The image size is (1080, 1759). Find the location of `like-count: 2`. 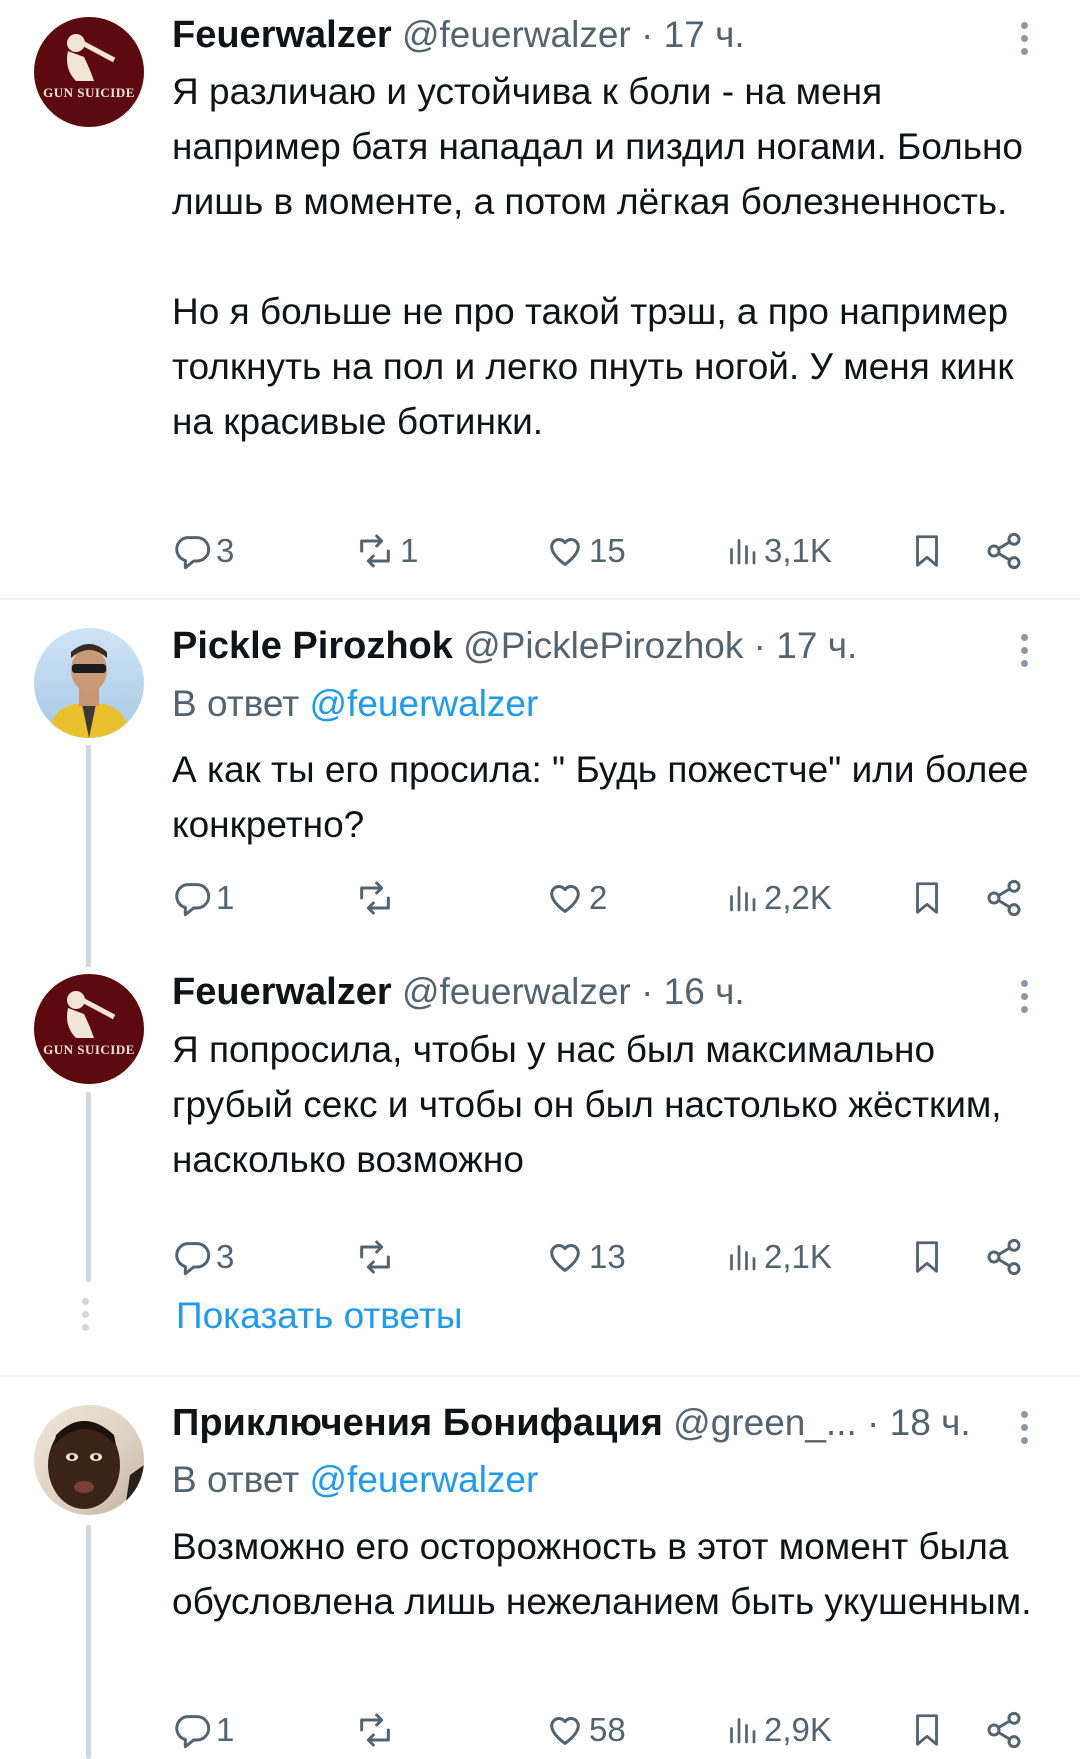

like-count: 2 is located at coordinates (598, 897).